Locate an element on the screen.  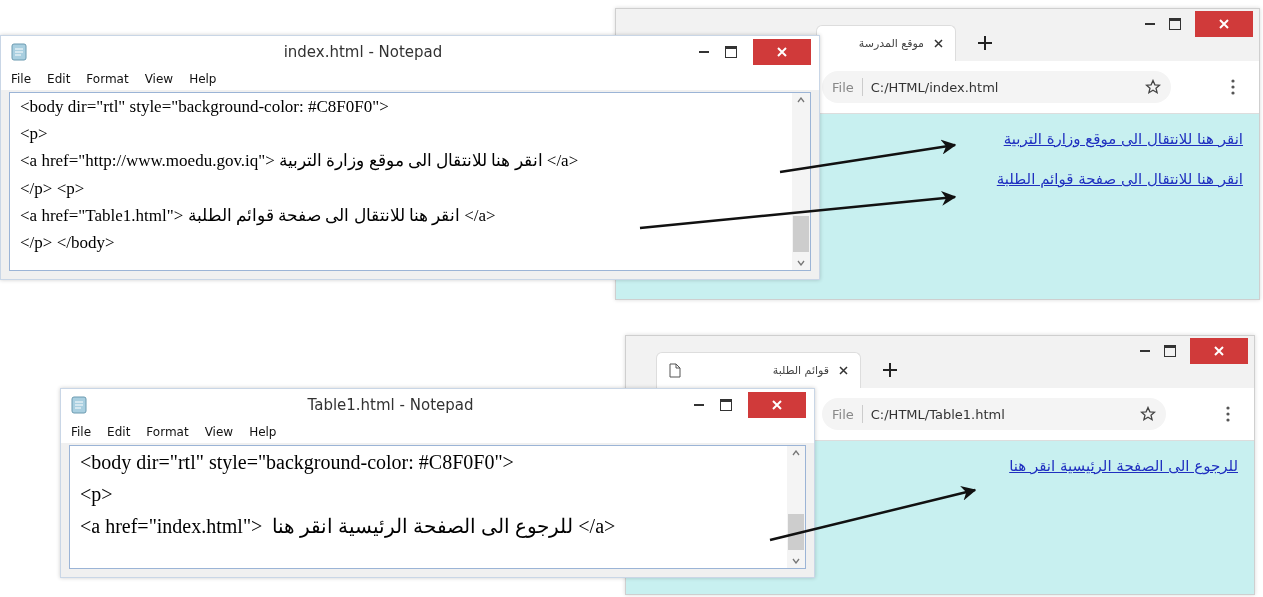
address-bar: File C:/HTML/Table1.html is located at coordinates (994, 414).